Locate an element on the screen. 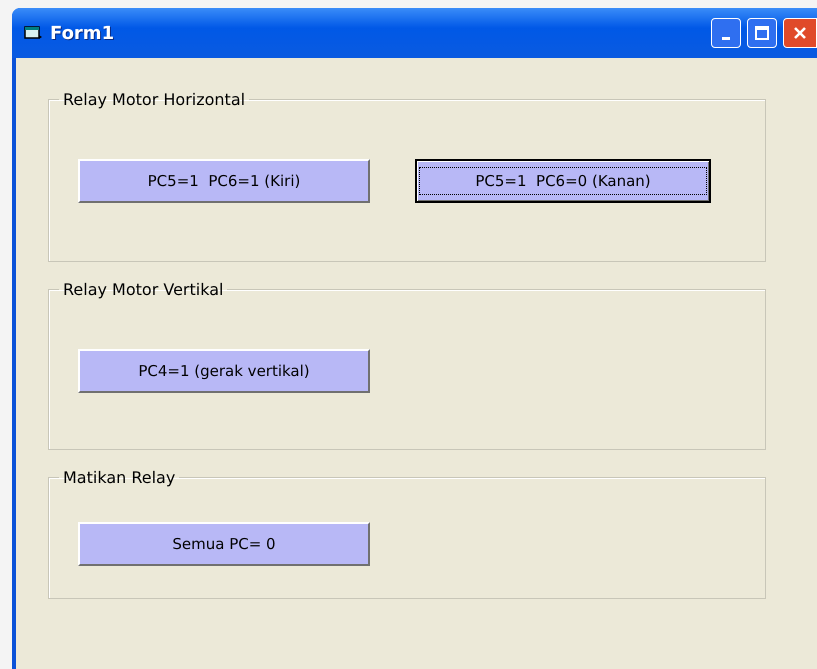  minimize-button is located at coordinates (726, 33).